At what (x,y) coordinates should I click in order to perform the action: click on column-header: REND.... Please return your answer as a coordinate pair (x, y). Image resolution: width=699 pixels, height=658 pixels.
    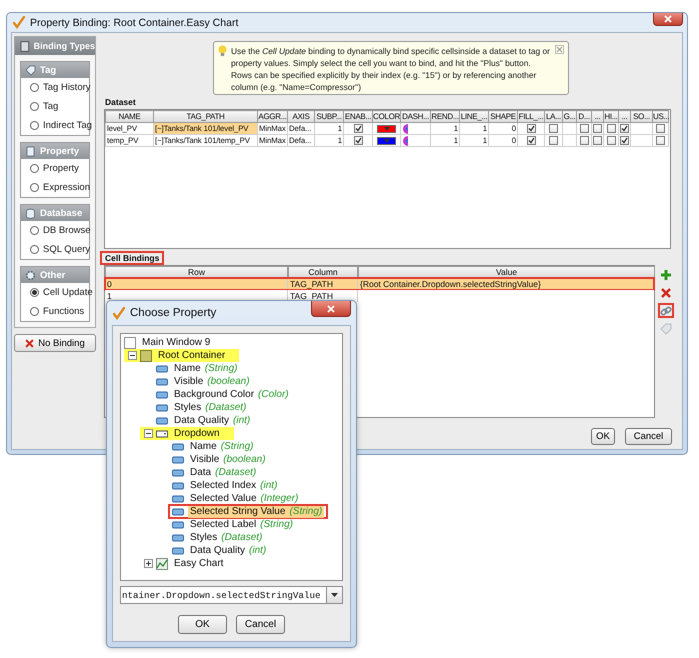
    Looking at the image, I should click on (445, 116).